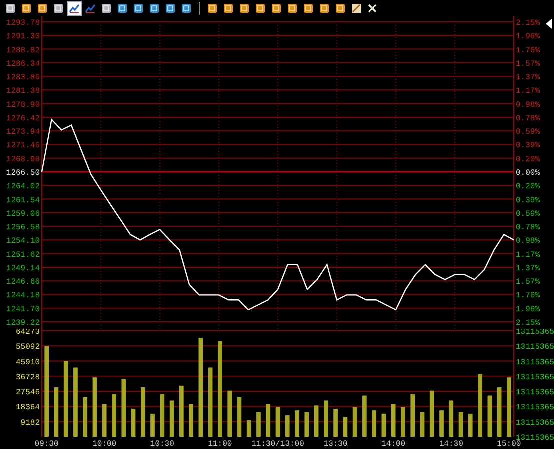 The width and height of the screenshot is (554, 449). What do you see at coordinates (528, 255) in the screenshot?
I see `percent-label: 1.17%` at bounding box center [528, 255].